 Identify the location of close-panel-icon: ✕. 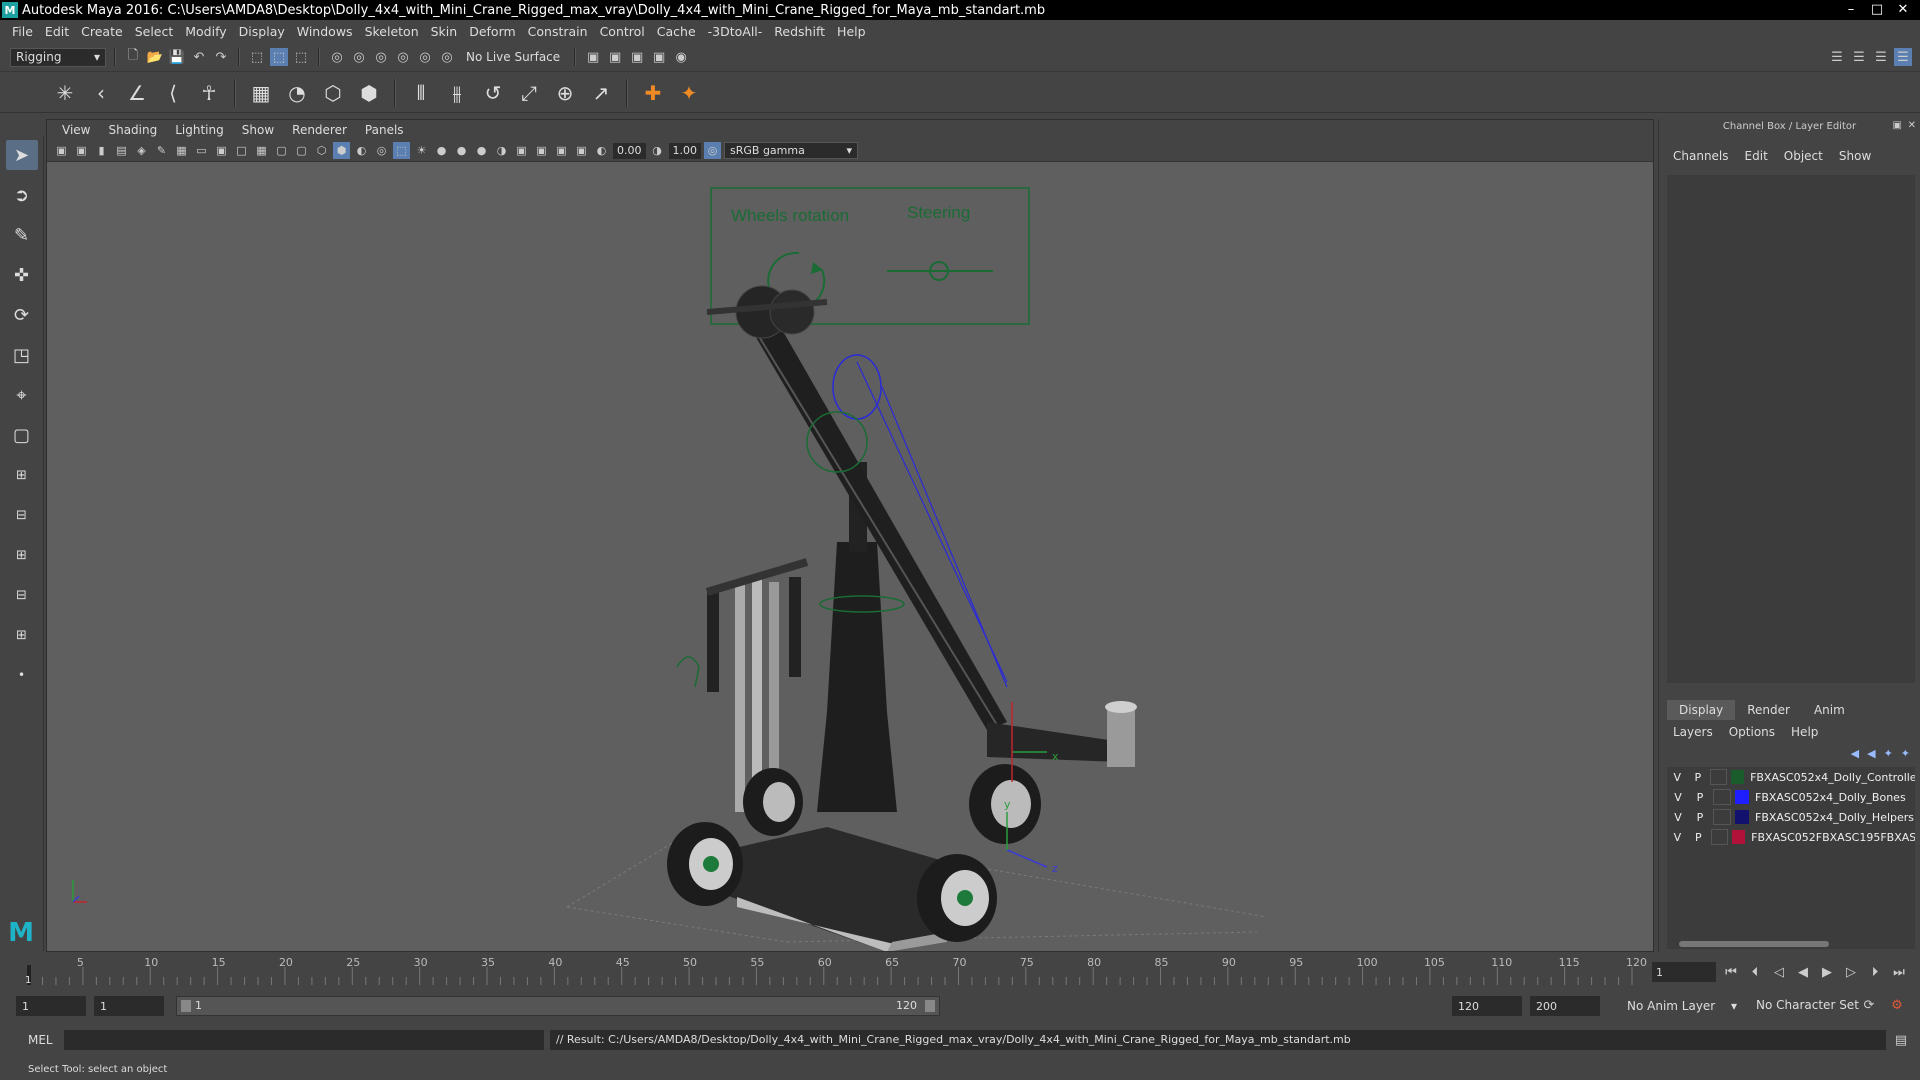
(1912, 125).